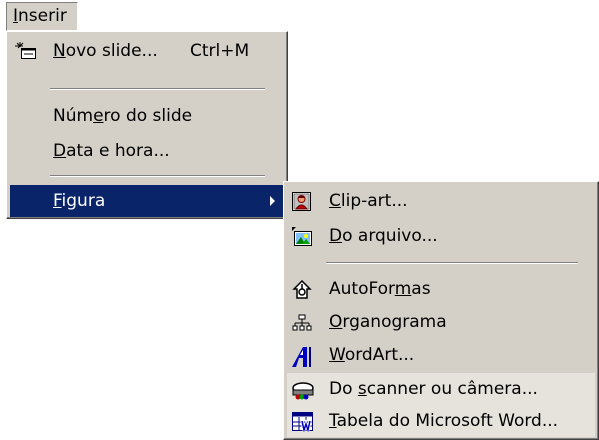 This screenshot has width=599, height=440. What do you see at coordinates (302, 289) in the screenshot?
I see `autoshapes-icon` at bounding box center [302, 289].